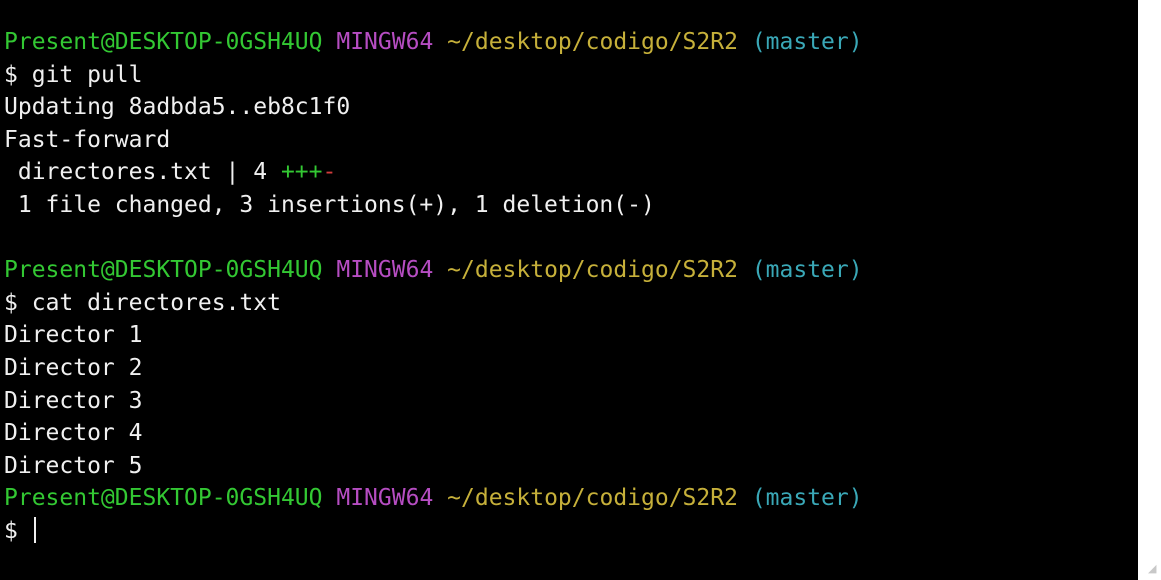 Image resolution: width=1161 pixels, height=580 pixels. I want to click on command-line: $ git pull, so click(571, 75).